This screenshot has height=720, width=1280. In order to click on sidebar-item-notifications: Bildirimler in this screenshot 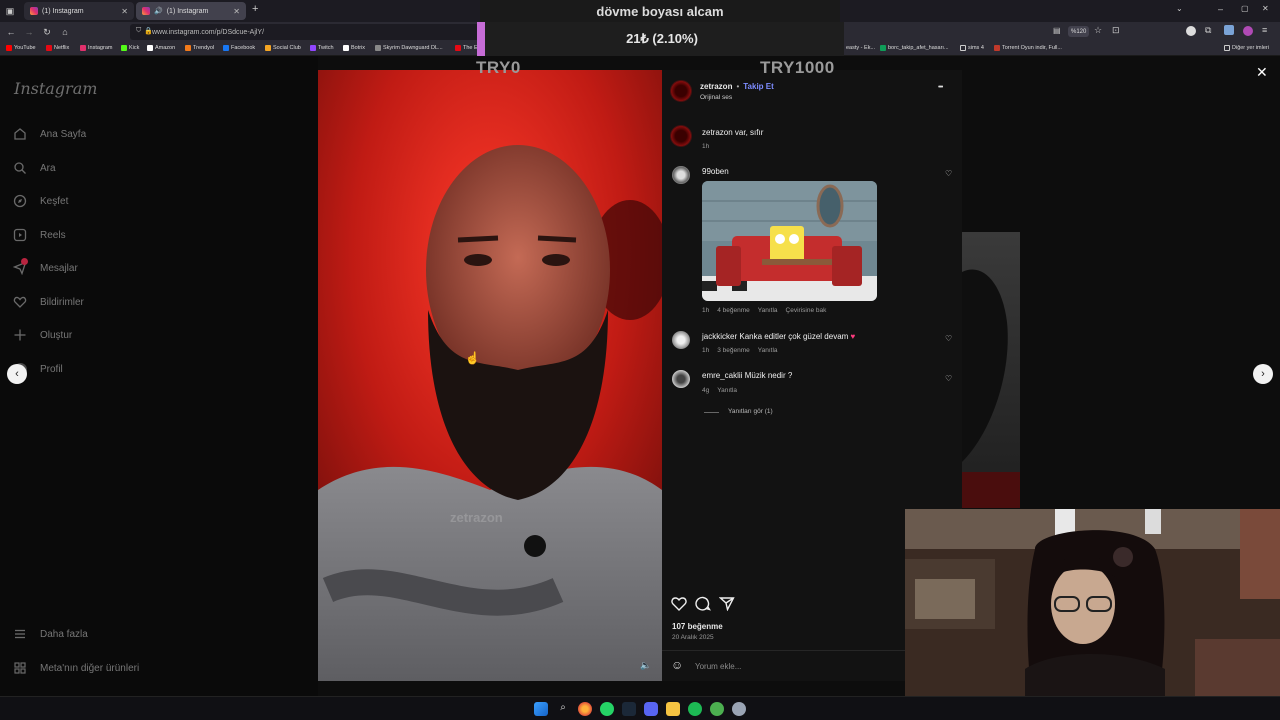, I will do `click(48, 302)`.